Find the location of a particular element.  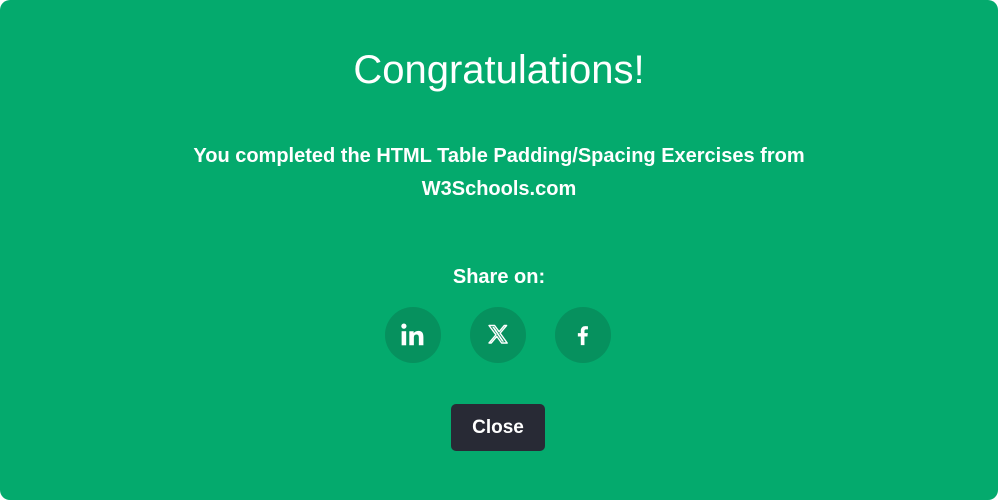

share-label: Share on: is located at coordinates (499, 277).